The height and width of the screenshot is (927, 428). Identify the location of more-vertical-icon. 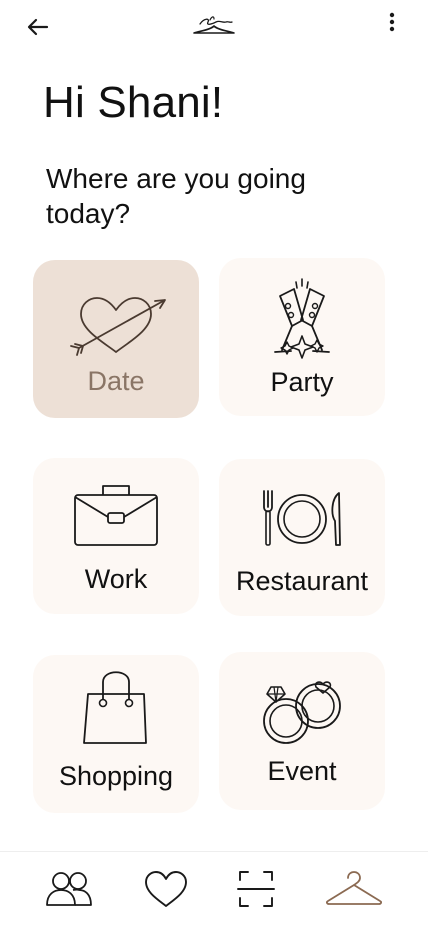
(392, 22).